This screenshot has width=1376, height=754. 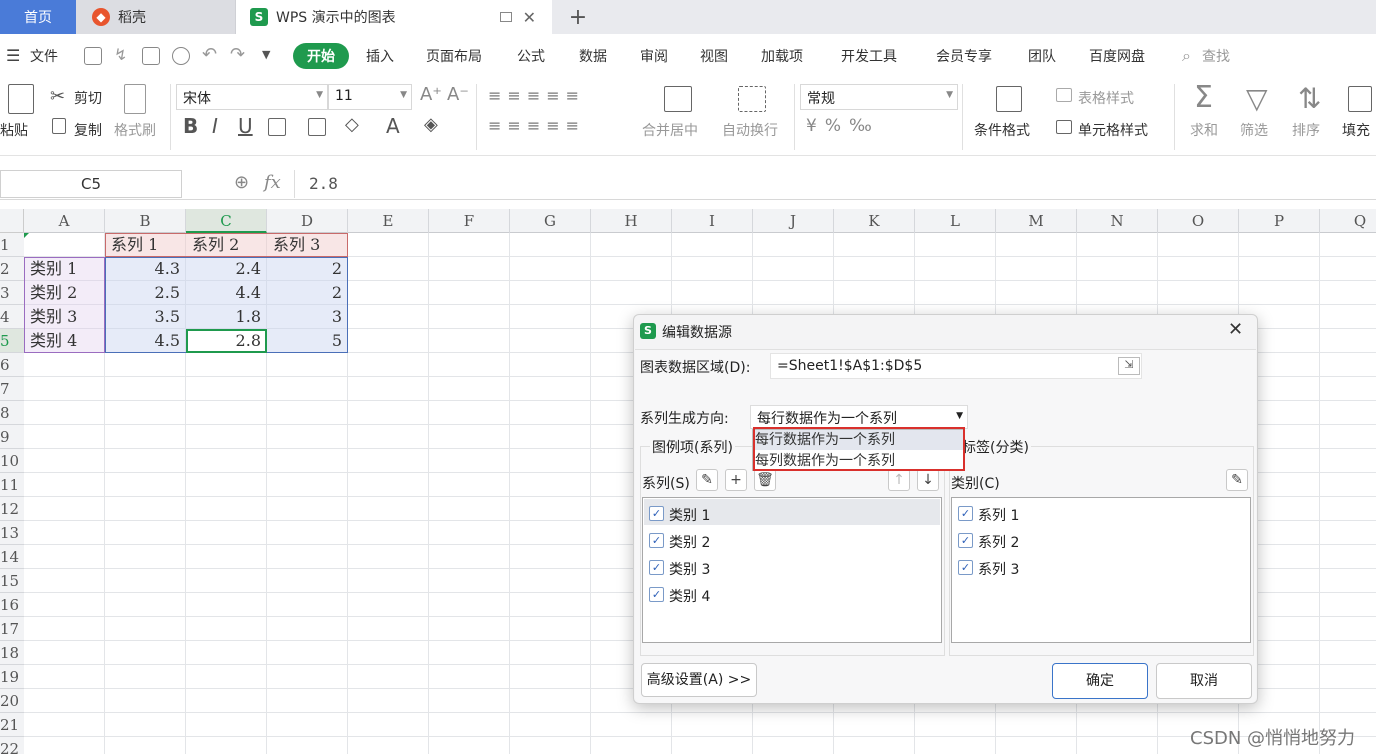 I want to click on row-header-5: 5, so click(x=12, y=341).